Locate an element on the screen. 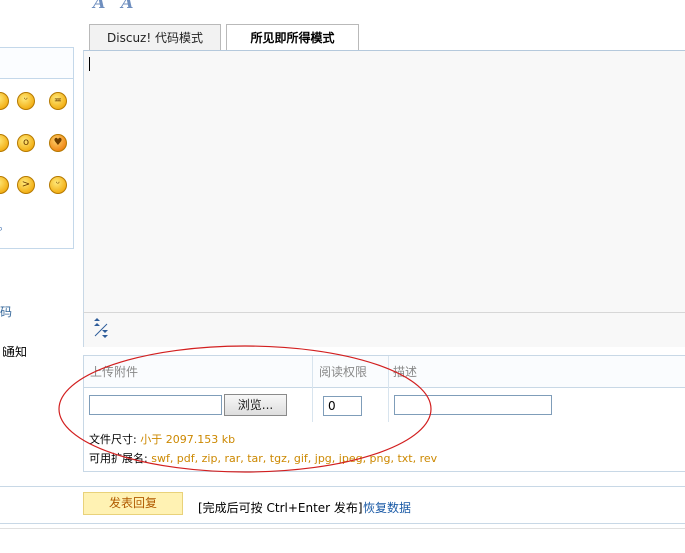  bottom-divider is located at coordinates (342, 528).